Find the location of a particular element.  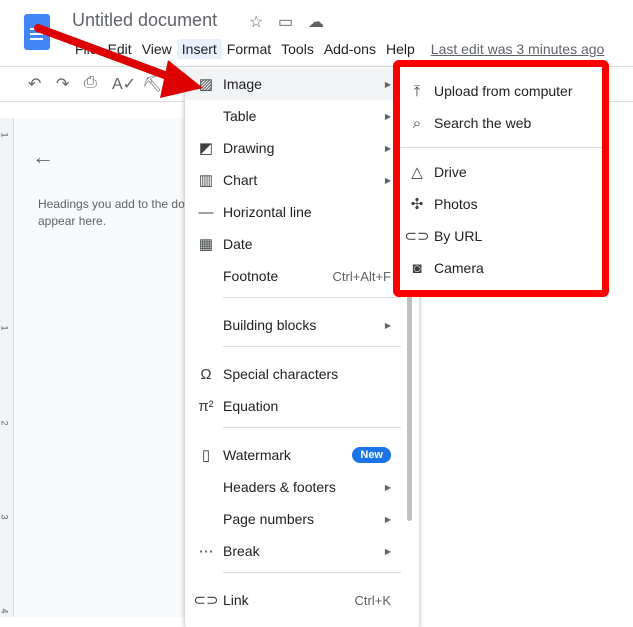

camera-icon: ◙ is located at coordinates (417, 268).